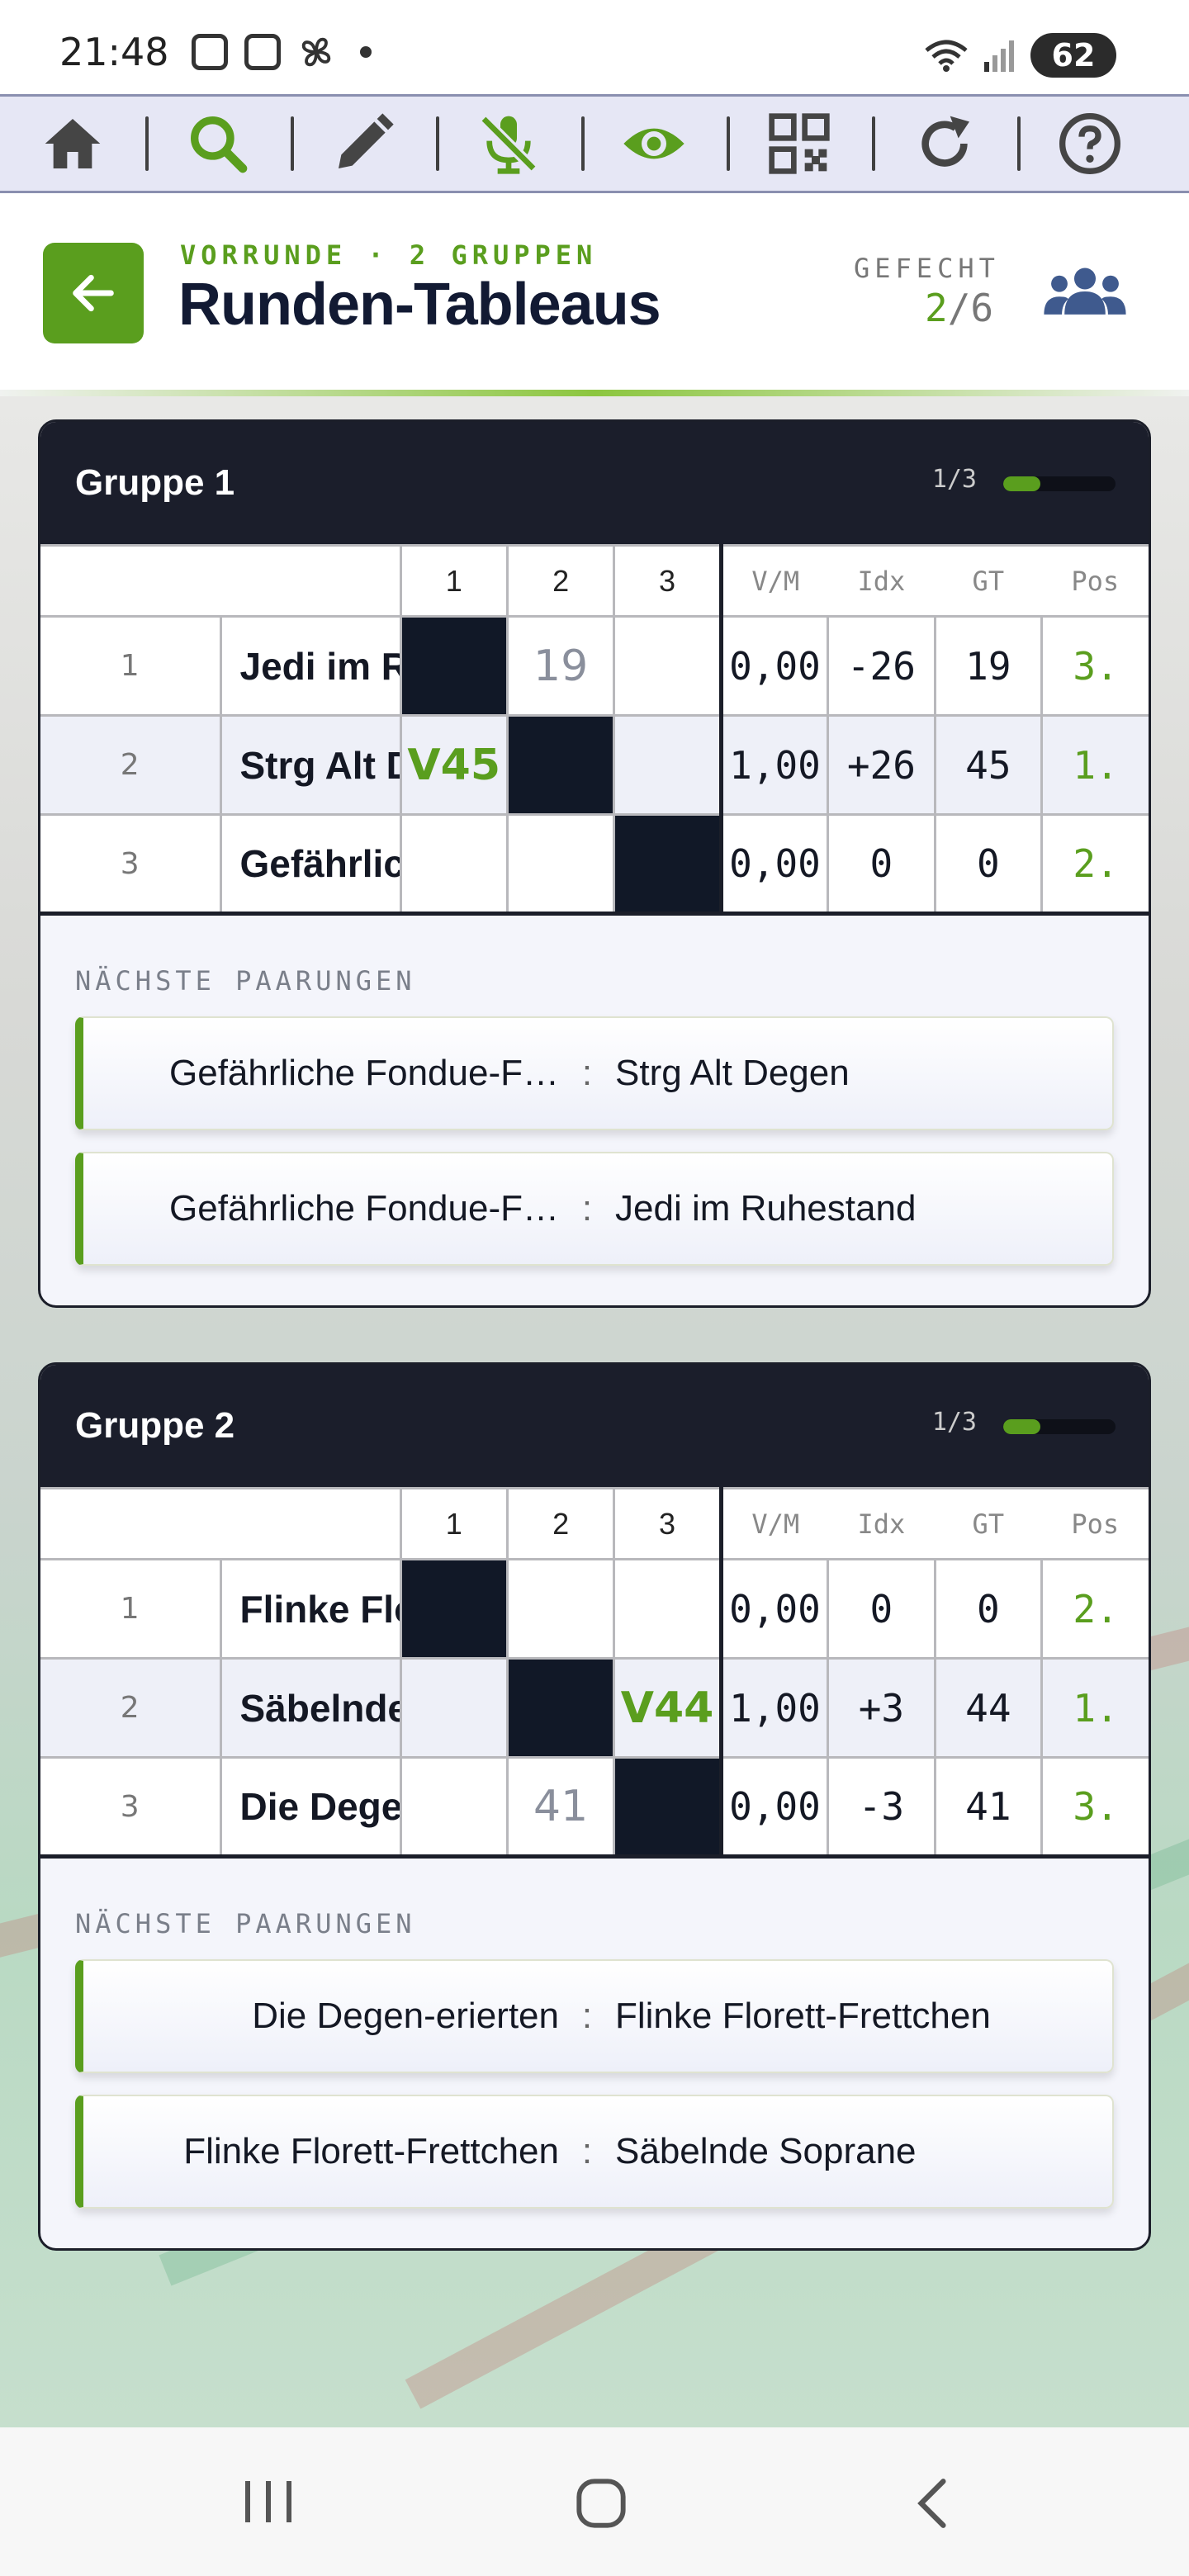  Describe the element at coordinates (262, 52) in the screenshot. I see `instagram-icon` at that location.